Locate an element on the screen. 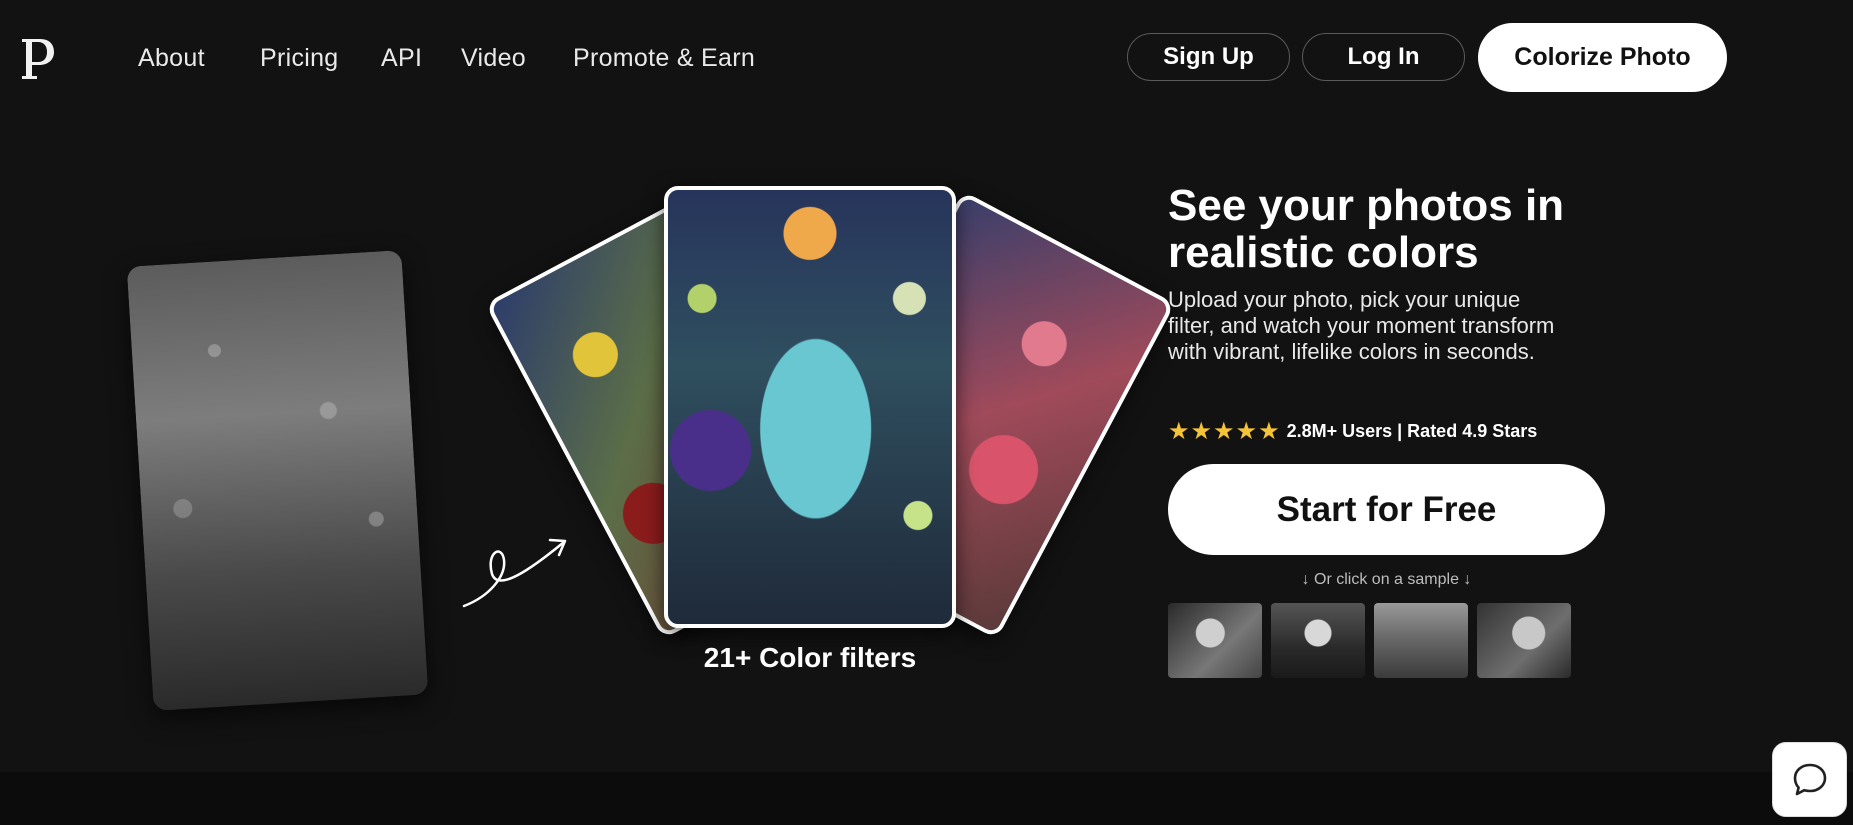 This screenshot has width=1853, height=825. log-in-button: Log In is located at coordinates (1383, 57).